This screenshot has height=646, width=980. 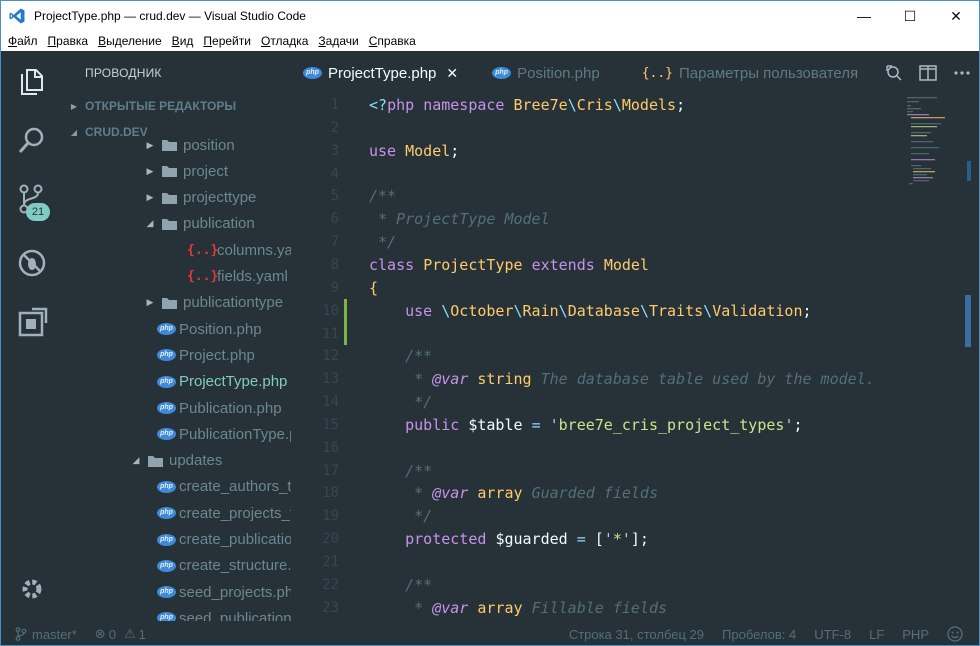 What do you see at coordinates (832, 634) in the screenshot?
I see `encoding: UTF-8` at bounding box center [832, 634].